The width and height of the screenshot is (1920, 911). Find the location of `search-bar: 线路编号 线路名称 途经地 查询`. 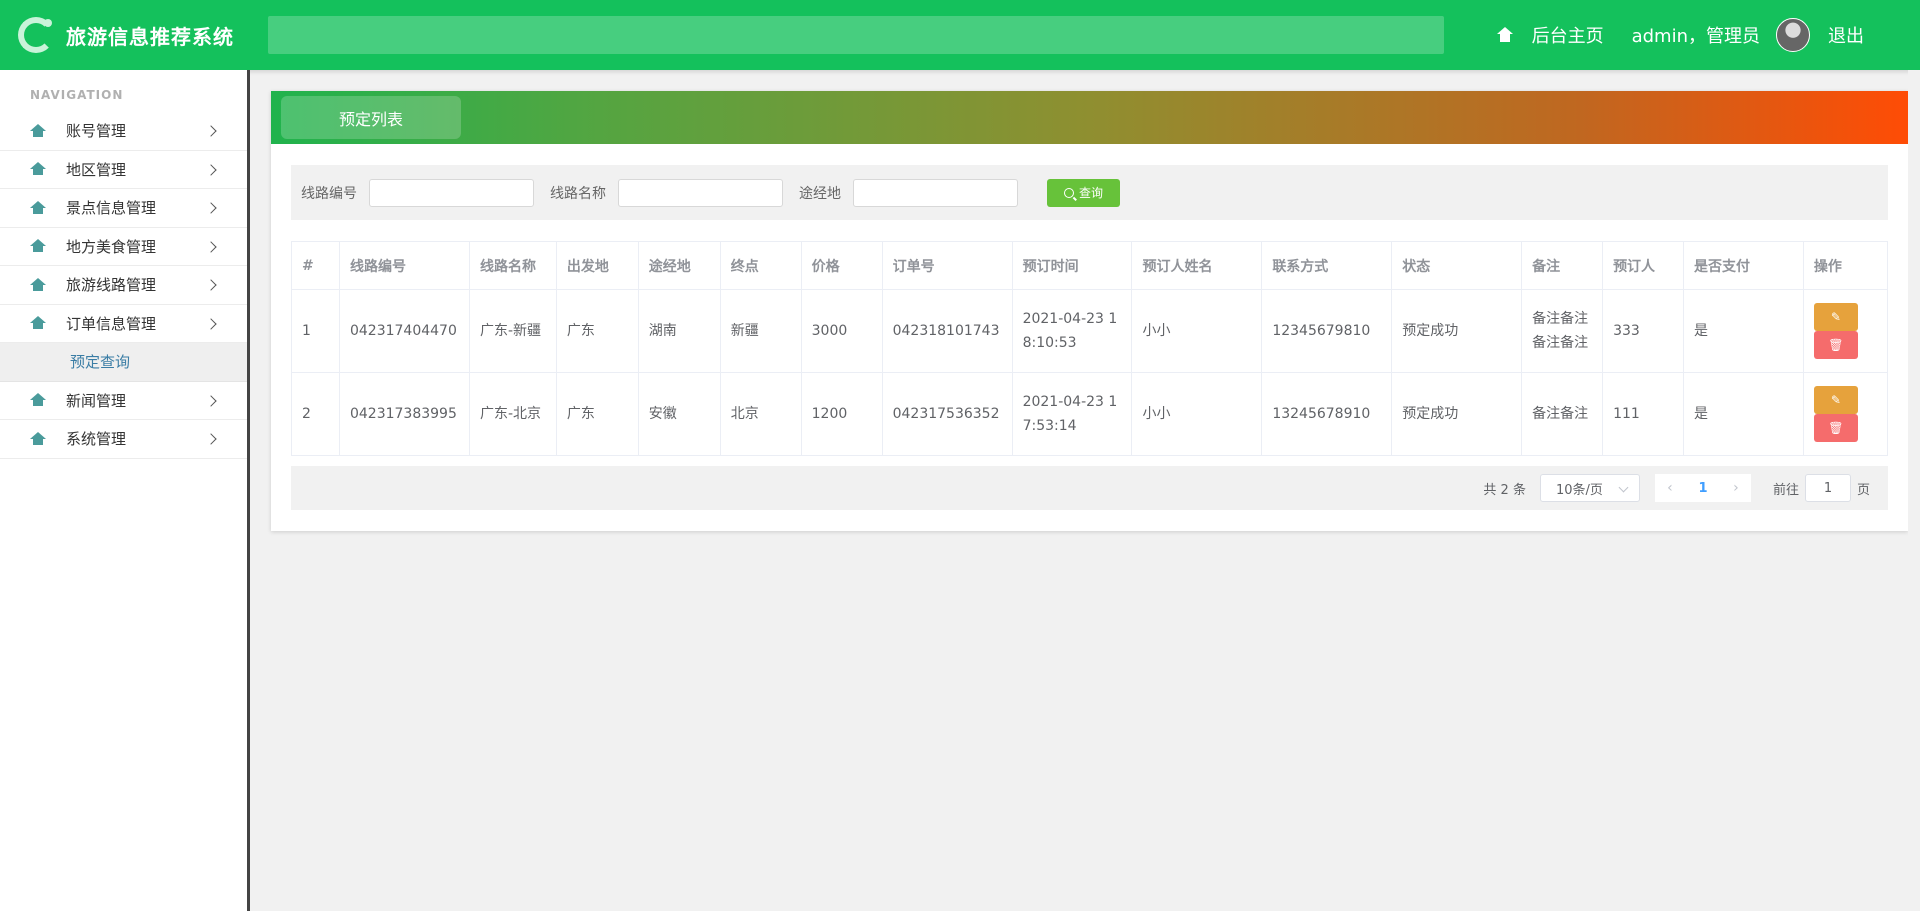

search-bar: 线路编号 线路名称 途经地 查询 is located at coordinates (1089, 192).